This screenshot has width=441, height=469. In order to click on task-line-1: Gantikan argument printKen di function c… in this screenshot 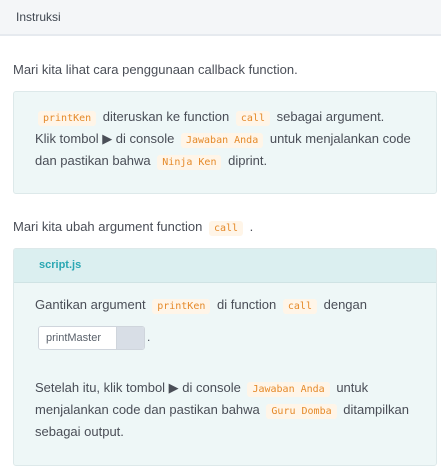, I will do `click(201, 306)`.